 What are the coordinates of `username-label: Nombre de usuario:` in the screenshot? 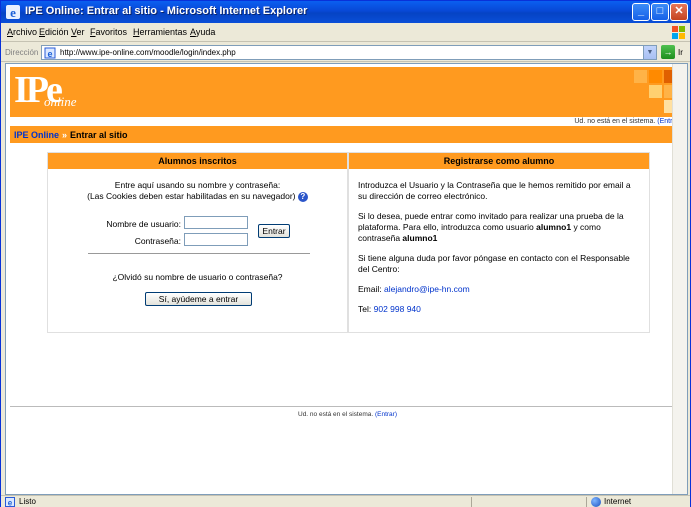 It's located at (143, 224).